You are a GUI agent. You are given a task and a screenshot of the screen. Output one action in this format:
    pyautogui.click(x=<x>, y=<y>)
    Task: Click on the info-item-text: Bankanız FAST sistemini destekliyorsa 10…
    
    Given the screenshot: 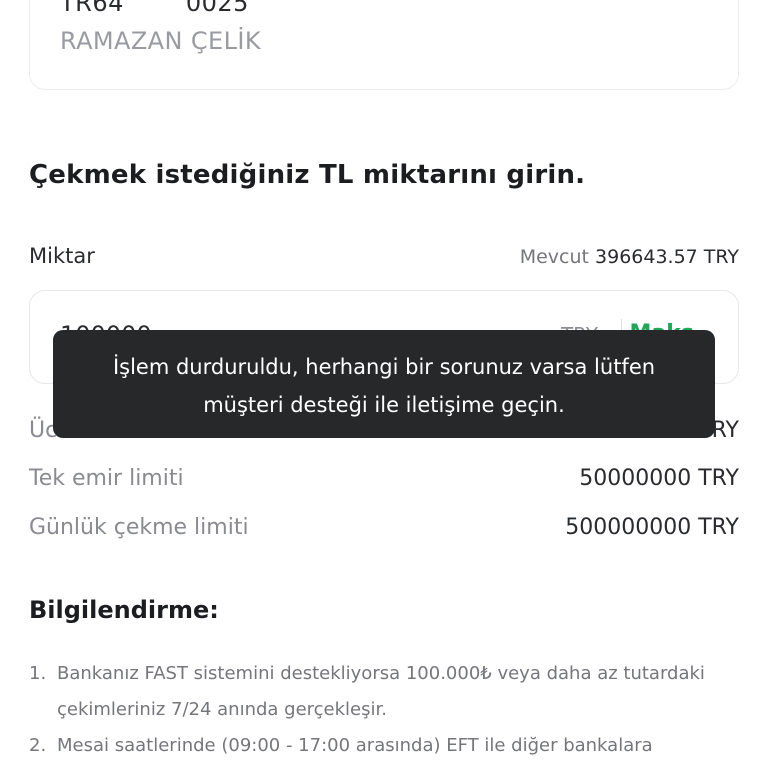 What is the action you would take?
    pyautogui.click(x=381, y=691)
    